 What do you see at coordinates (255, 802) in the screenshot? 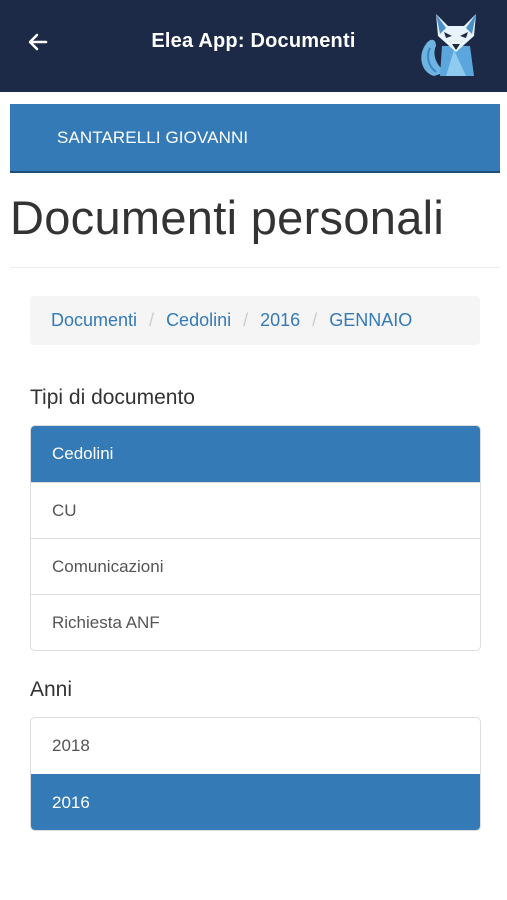
I see `year-2016: 2016` at bounding box center [255, 802].